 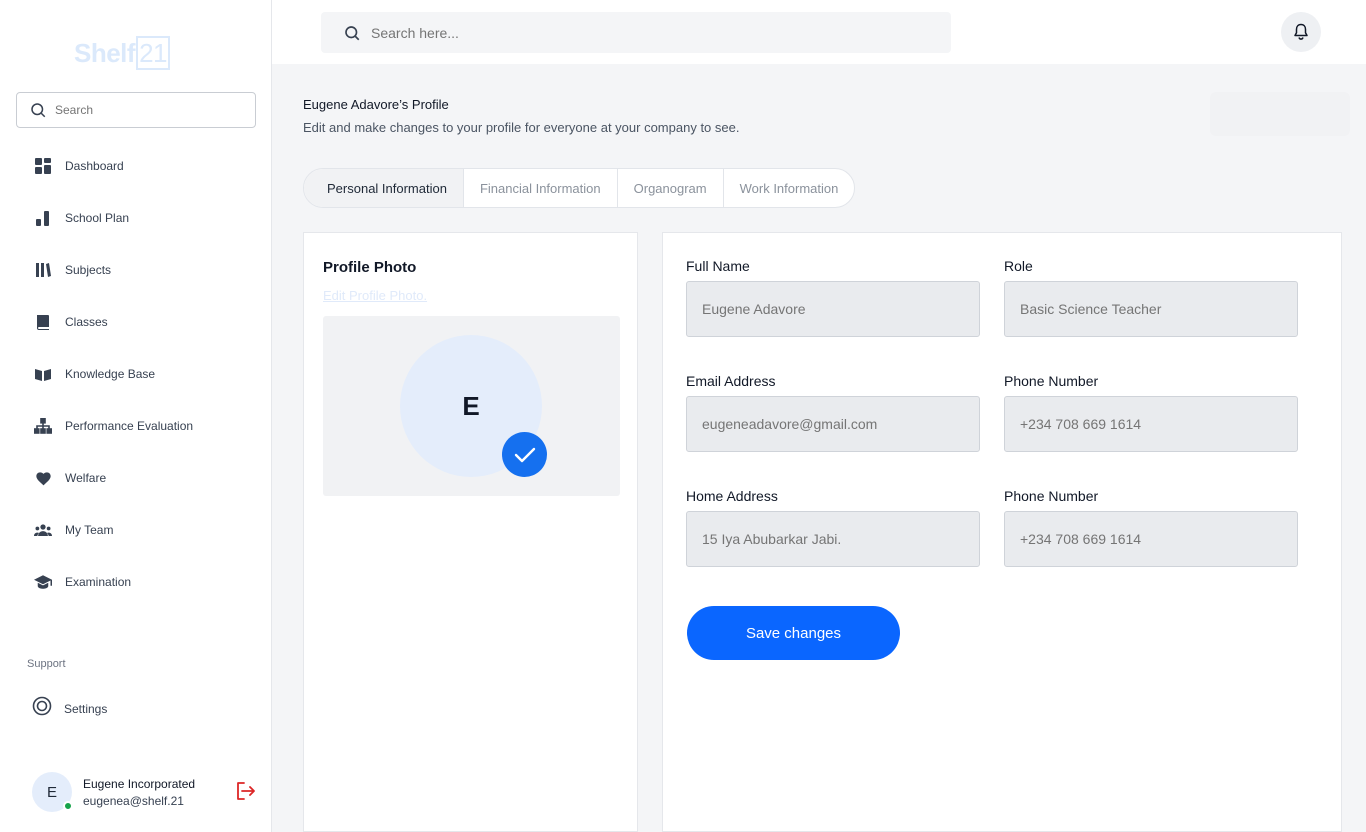 What do you see at coordinates (144, 270) in the screenshot?
I see `sidebar-item-subjects: Subjects` at bounding box center [144, 270].